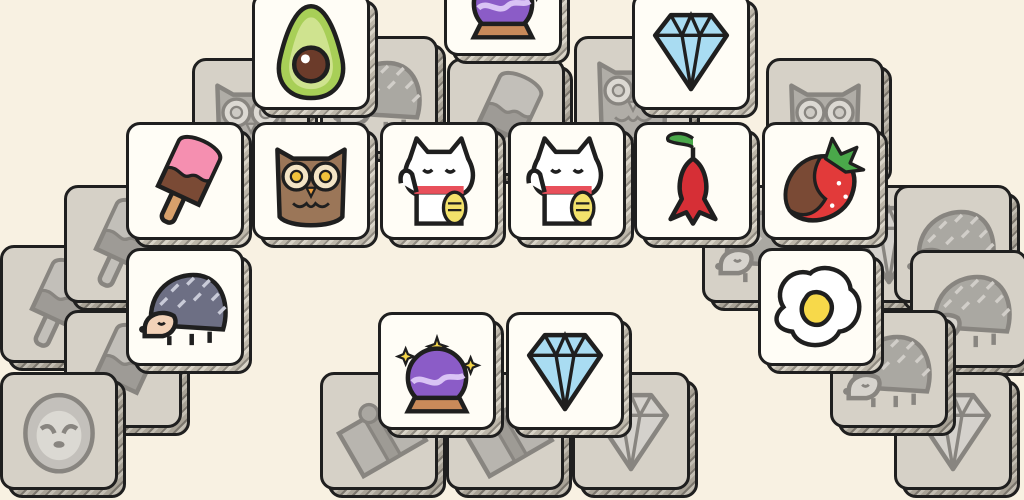  I want to click on red-flower-icon, so click(693, 181).